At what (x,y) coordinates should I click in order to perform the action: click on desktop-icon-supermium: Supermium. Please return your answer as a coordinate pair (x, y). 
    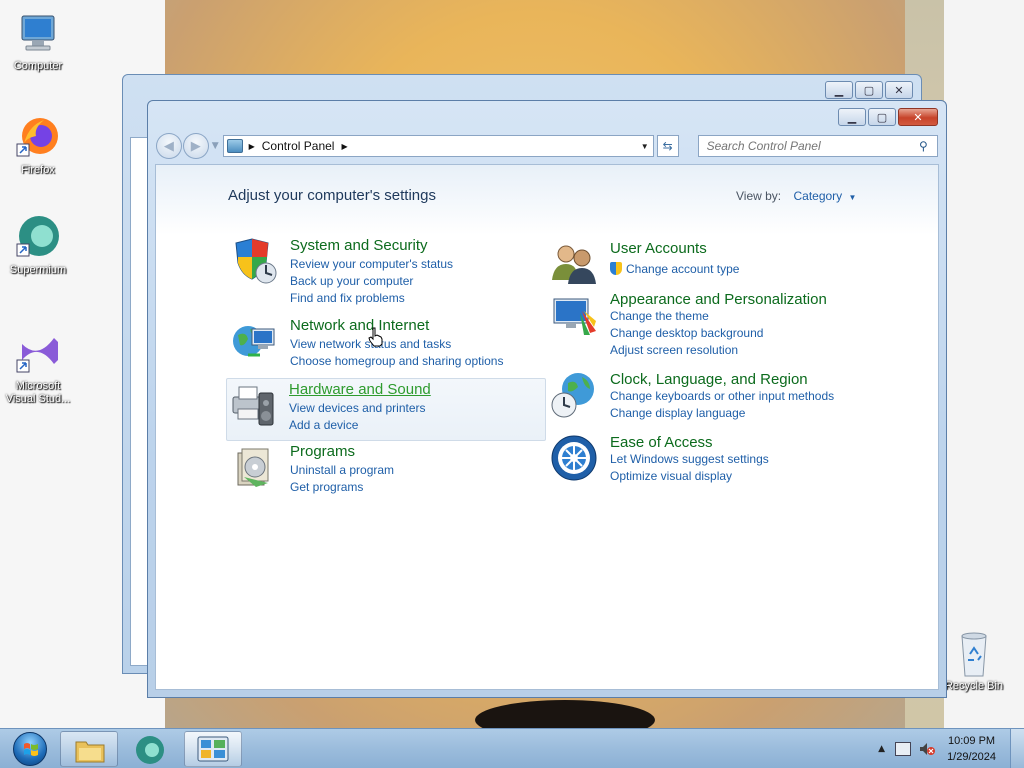
    Looking at the image, I should click on (38, 245).